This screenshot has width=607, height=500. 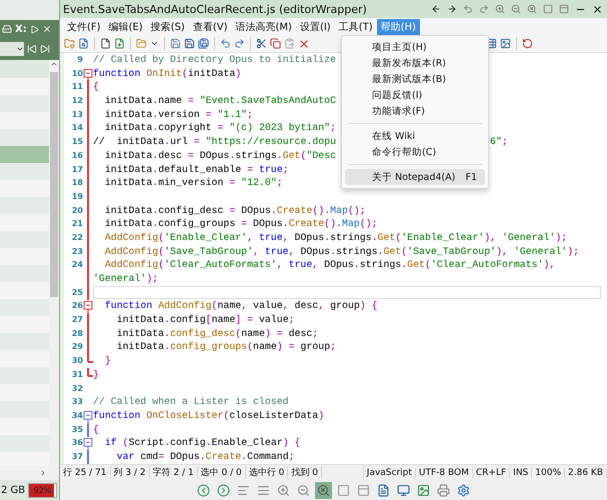 What do you see at coordinates (521, 473) in the screenshot?
I see `status-field: INS` at bounding box center [521, 473].